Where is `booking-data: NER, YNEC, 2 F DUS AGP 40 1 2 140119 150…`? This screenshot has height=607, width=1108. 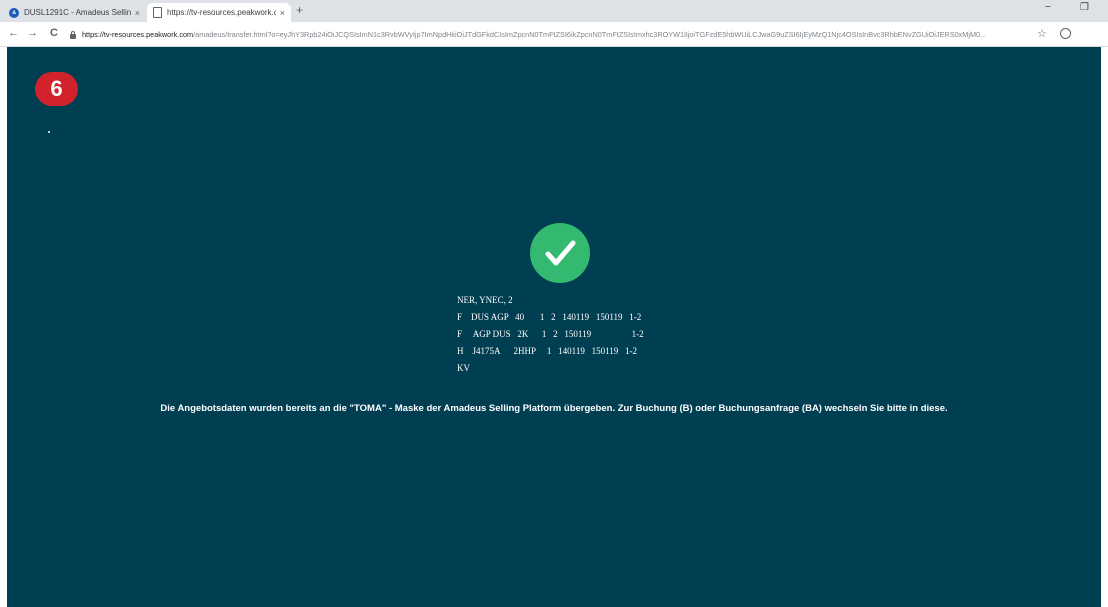 booking-data: NER, YNEC, 2 F DUS AGP 40 1 2 140119 150… is located at coordinates (550, 334).